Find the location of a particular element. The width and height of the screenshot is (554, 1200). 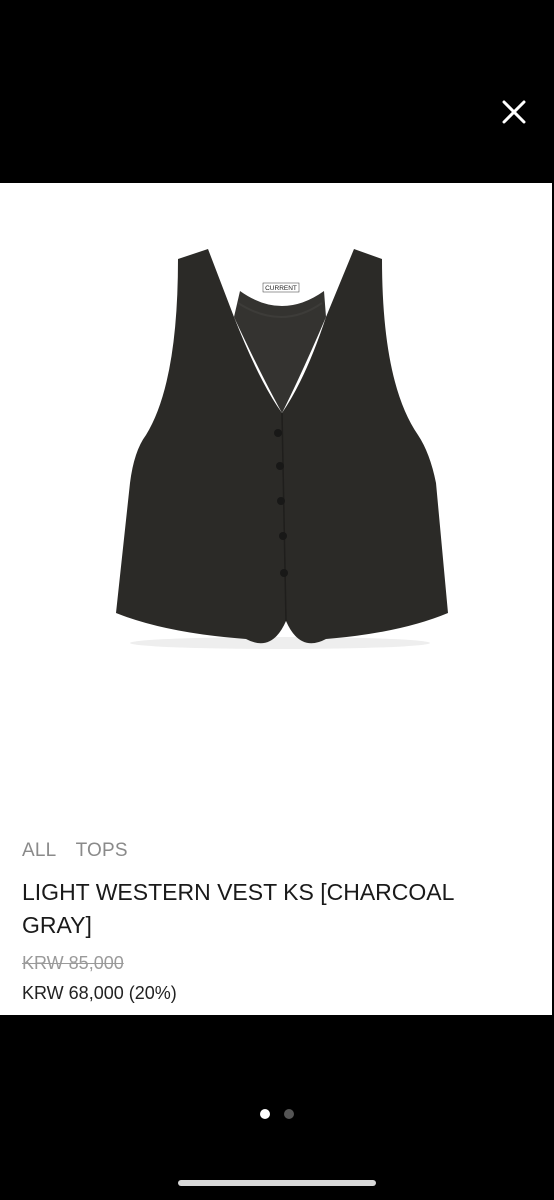

close-button is located at coordinates (514, 112).